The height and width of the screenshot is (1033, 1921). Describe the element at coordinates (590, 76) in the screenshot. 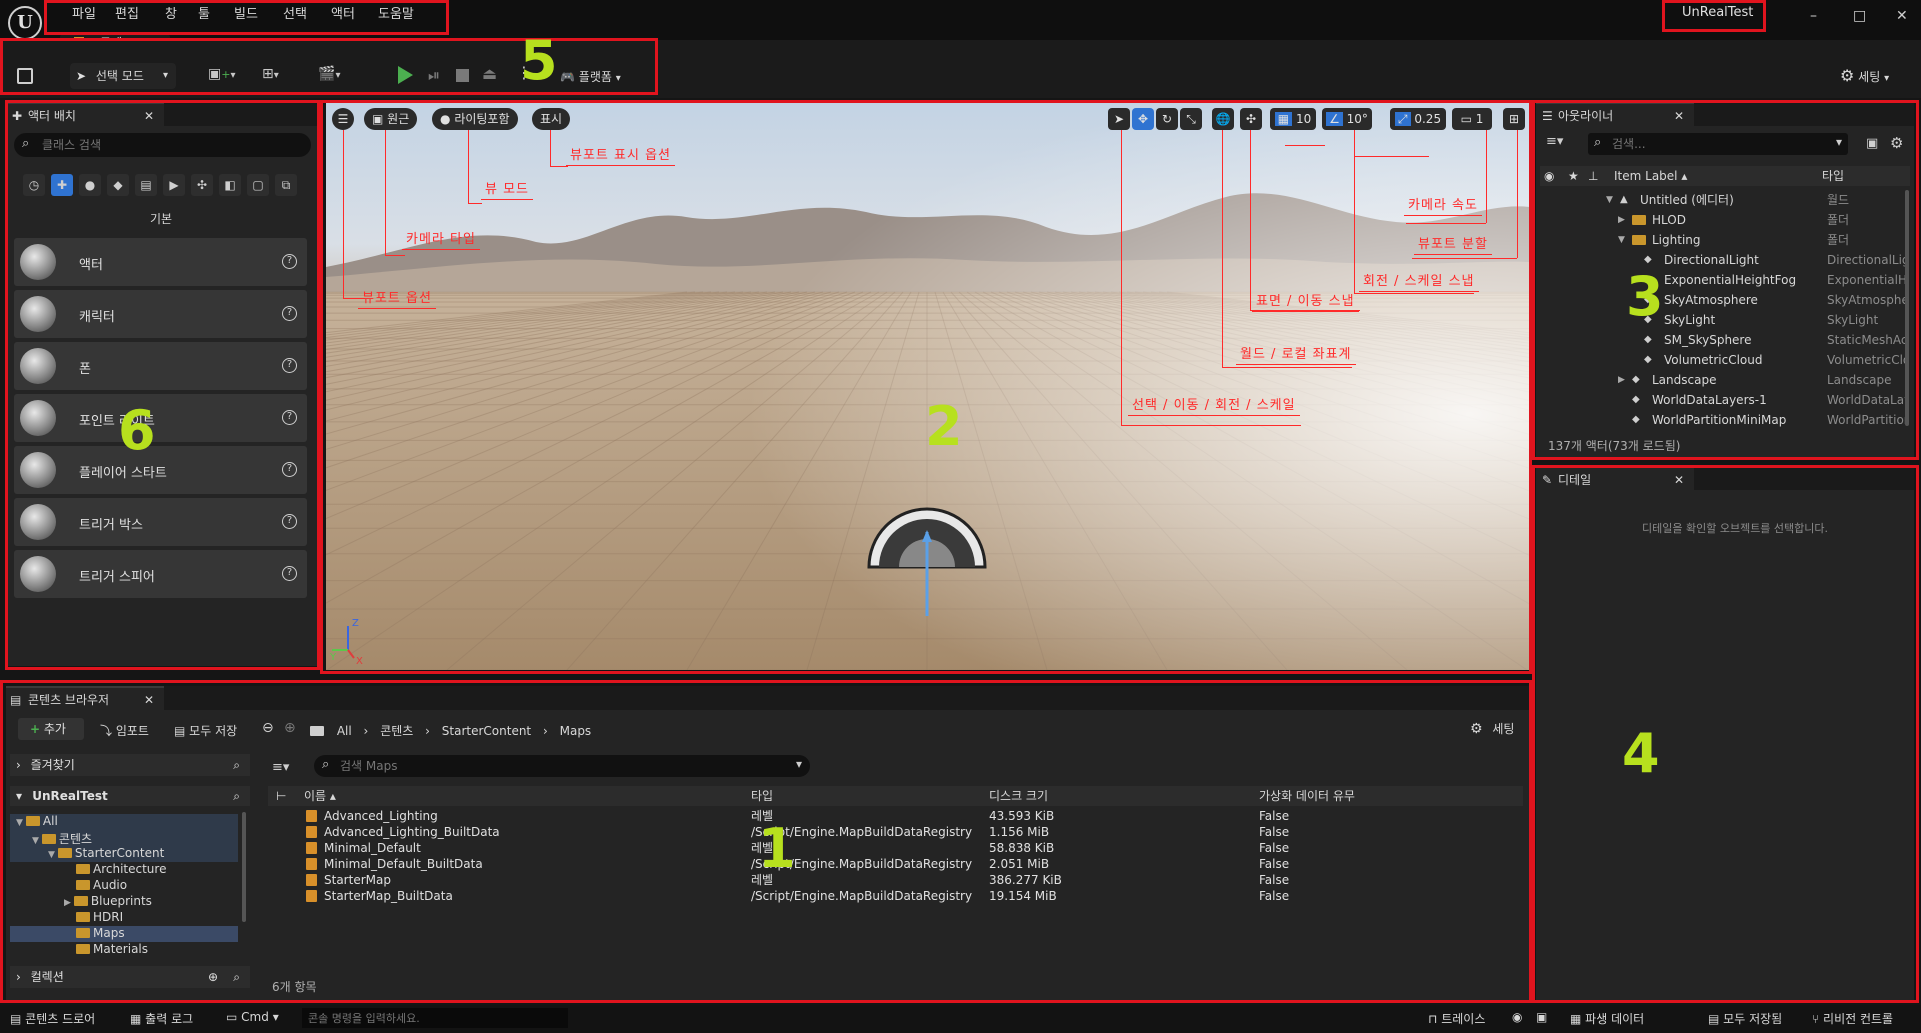

I see `platform-button: 🎮 플랫폼 ▾` at that location.